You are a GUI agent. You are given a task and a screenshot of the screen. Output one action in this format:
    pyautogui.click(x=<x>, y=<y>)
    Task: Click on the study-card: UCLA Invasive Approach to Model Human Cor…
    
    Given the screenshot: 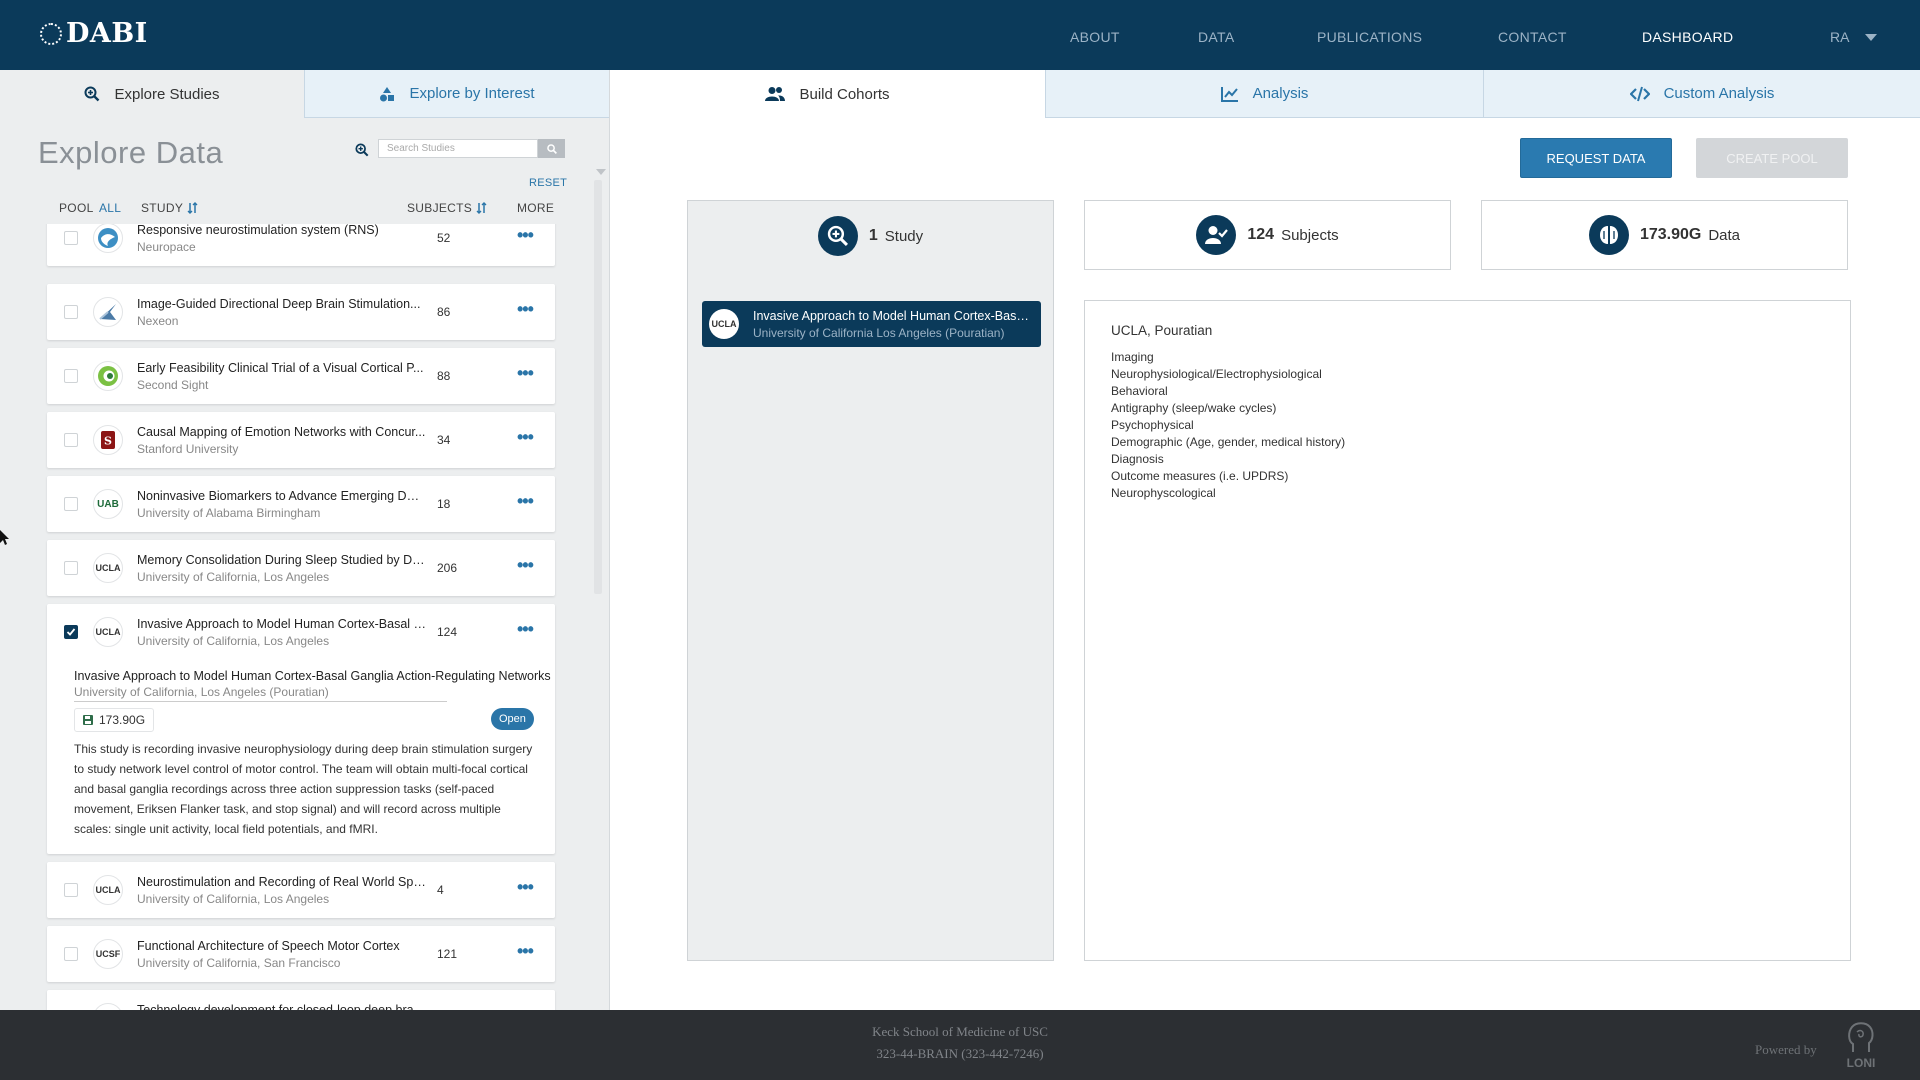 What is the action you would take?
    pyautogui.click(x=301, y=729)
    